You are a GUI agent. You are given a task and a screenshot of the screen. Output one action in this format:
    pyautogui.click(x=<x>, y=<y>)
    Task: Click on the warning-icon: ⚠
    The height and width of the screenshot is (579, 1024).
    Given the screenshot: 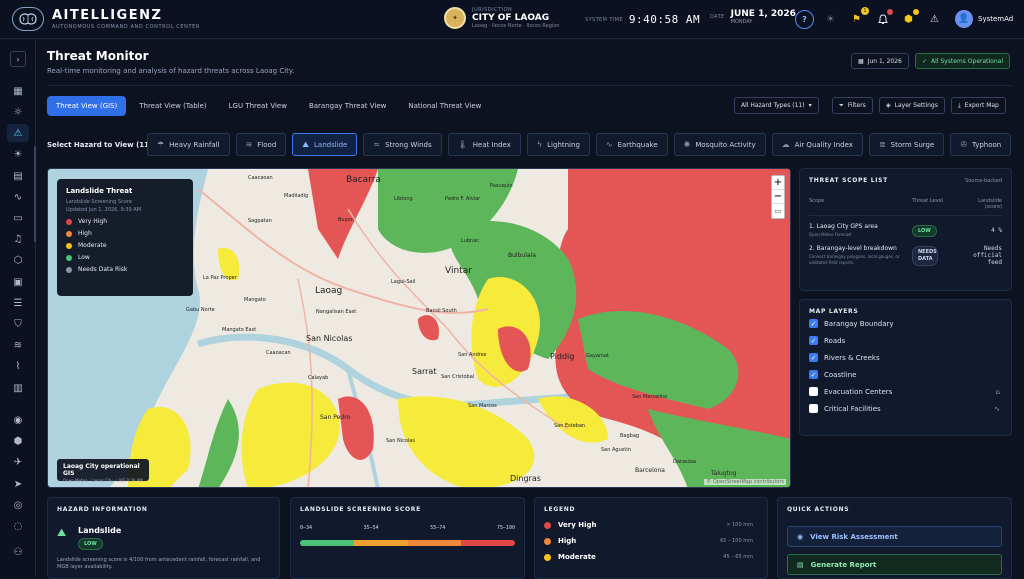 What is the action you would take?
    pyautogui.click(x=934, y=19)
    